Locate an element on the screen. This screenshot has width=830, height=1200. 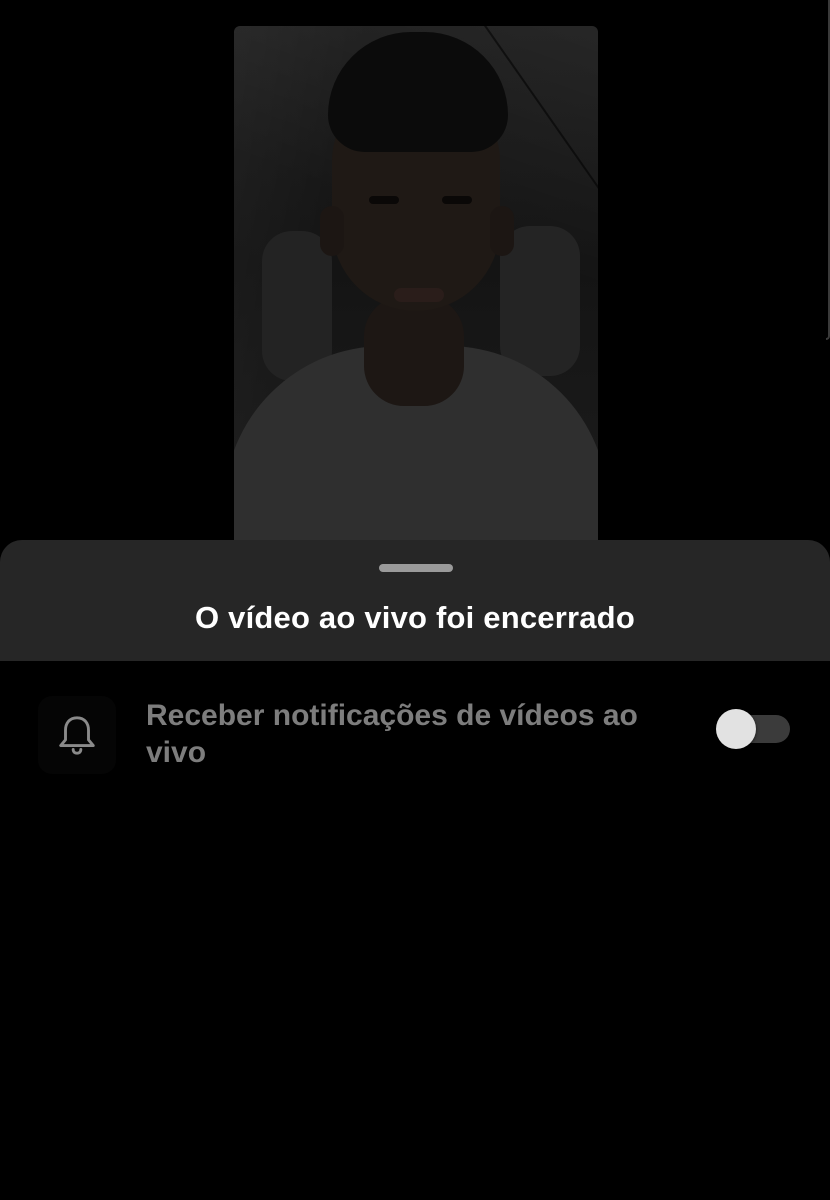
sheet-header: O vídeo ao vivo foi encerrado is located at coordinates (415, 600).